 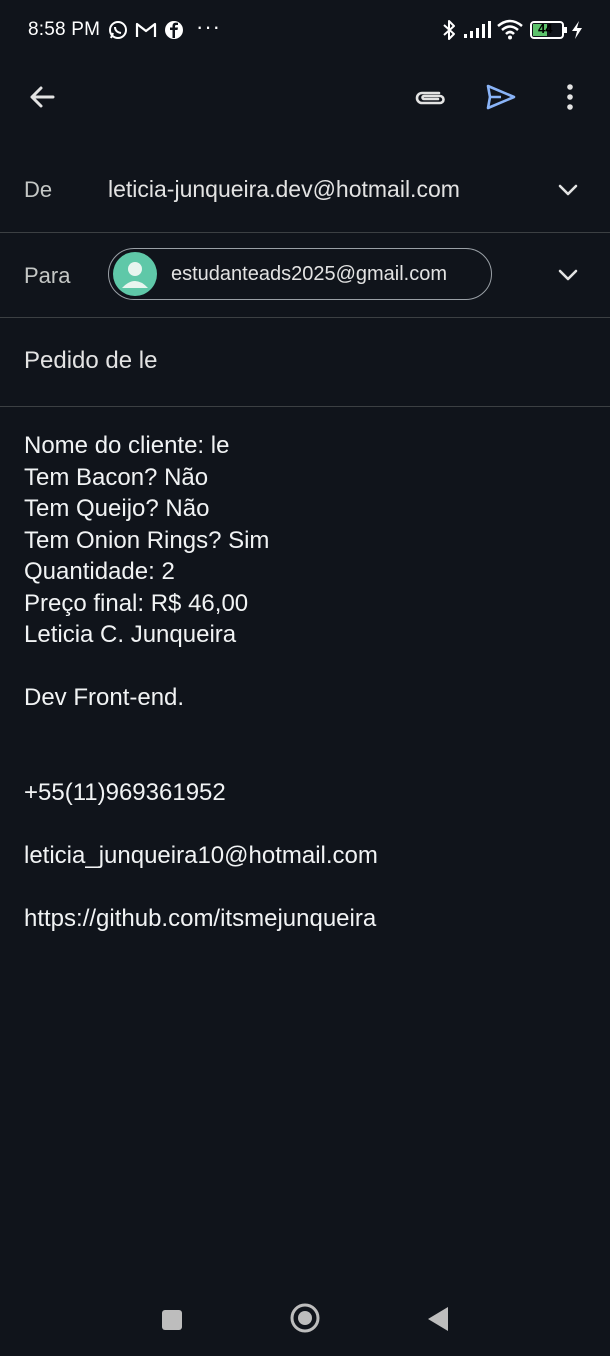 What do you see at coordinates (510, 31) in the screenshot?
I see `wifi-icon` at bounding box center [510, 31].